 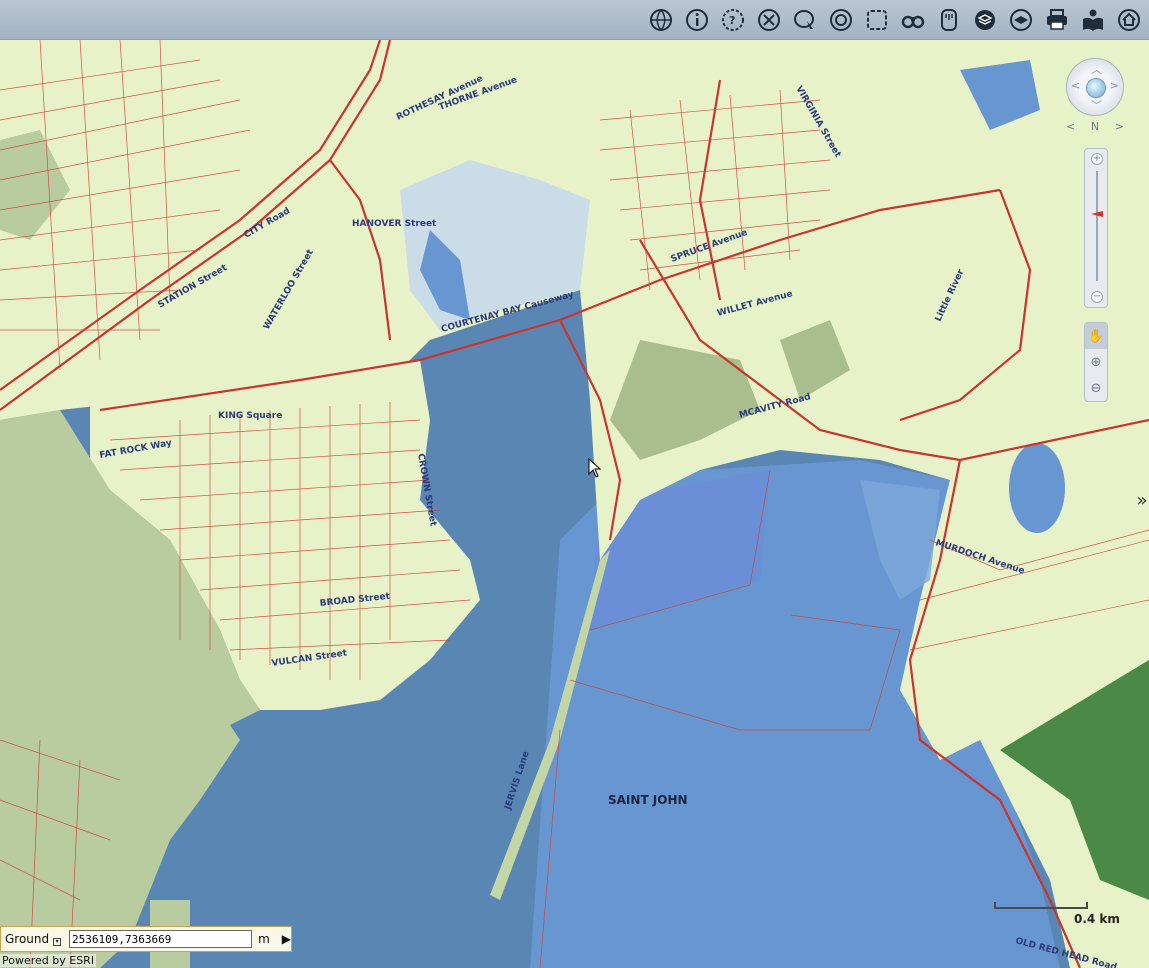 I want to click on buffer-icon, so click(x=841, y=20).